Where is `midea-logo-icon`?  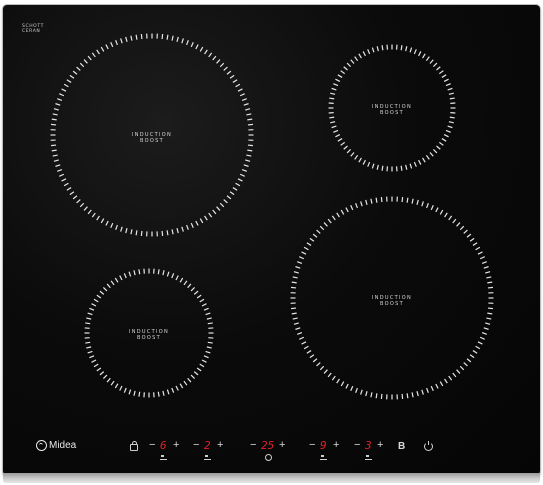
midea-logo-icon is located at coordinates (41, 445).